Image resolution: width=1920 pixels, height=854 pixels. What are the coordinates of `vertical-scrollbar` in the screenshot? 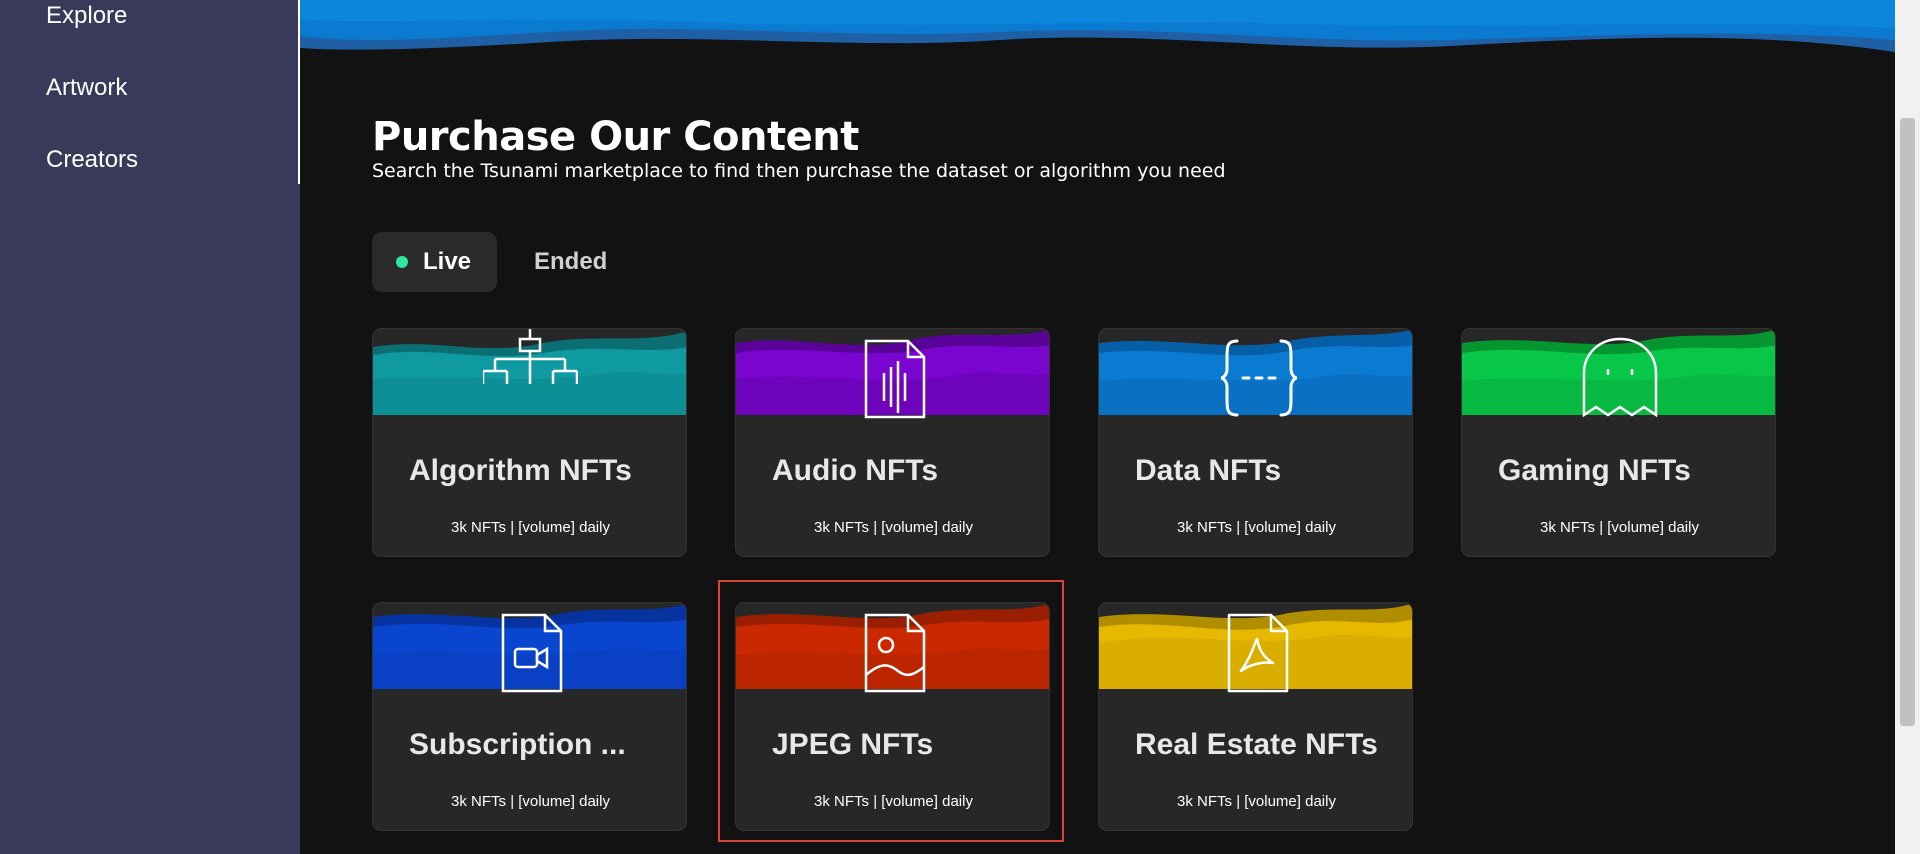 It's located at (1907, 427).